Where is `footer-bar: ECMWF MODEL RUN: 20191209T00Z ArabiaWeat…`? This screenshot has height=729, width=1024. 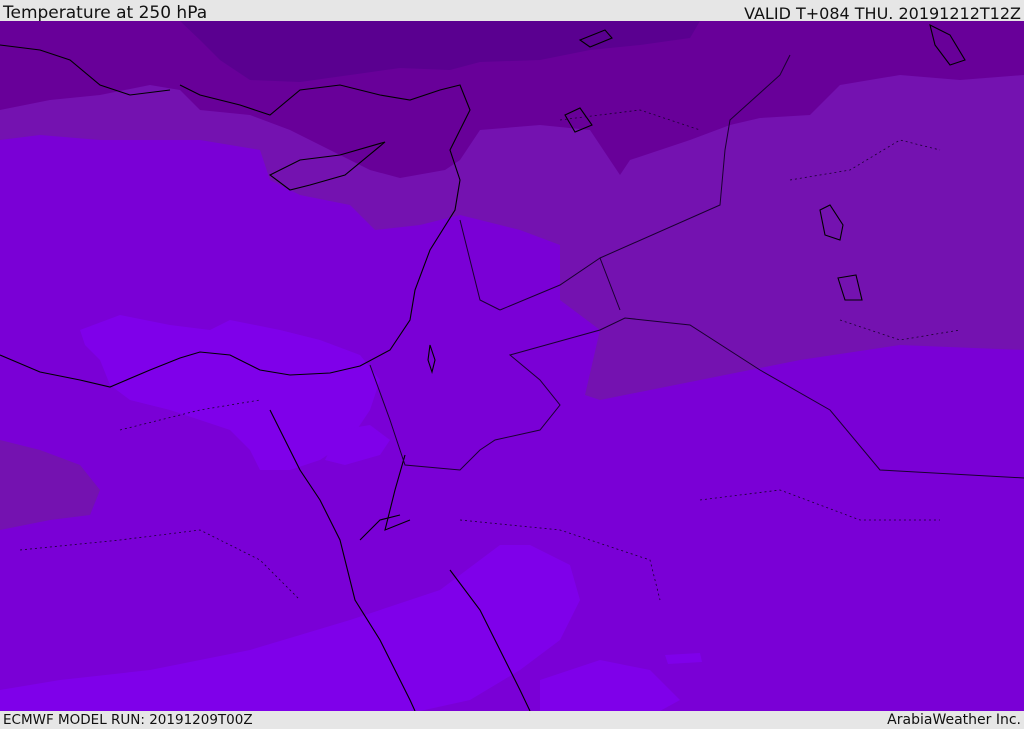
footer-bar: ECMWF MODEL RUN: 20191209T00Z ArabiaWeat… is located at coordinates (512, 720).